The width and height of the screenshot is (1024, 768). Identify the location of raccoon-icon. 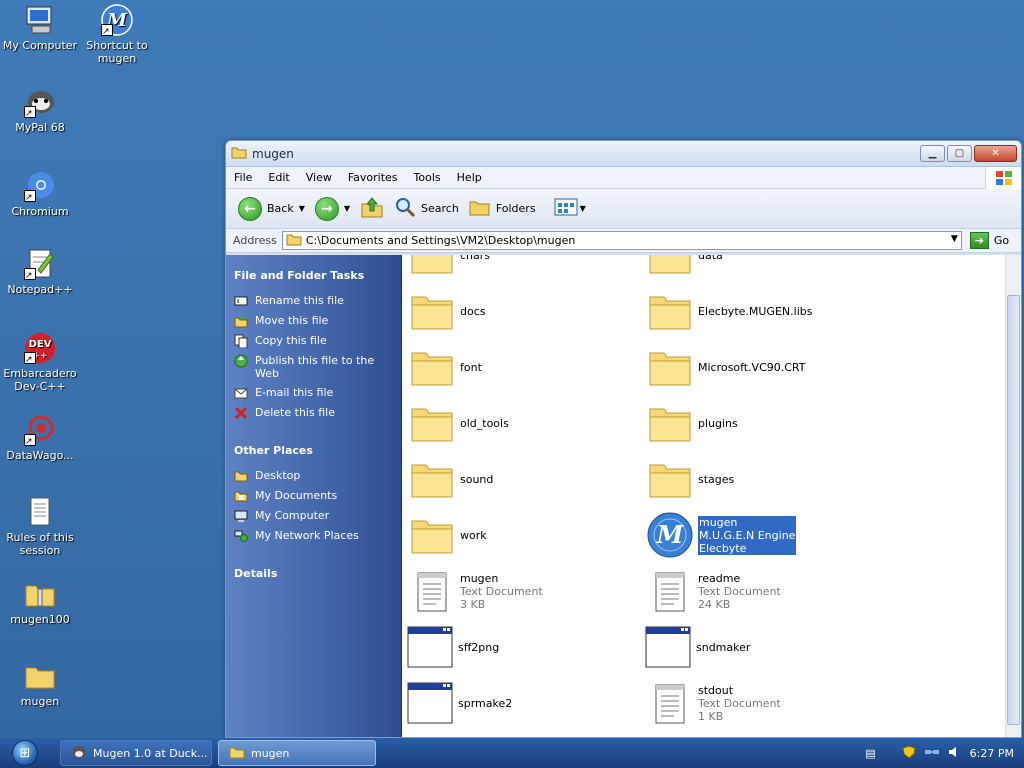
(79, 753).